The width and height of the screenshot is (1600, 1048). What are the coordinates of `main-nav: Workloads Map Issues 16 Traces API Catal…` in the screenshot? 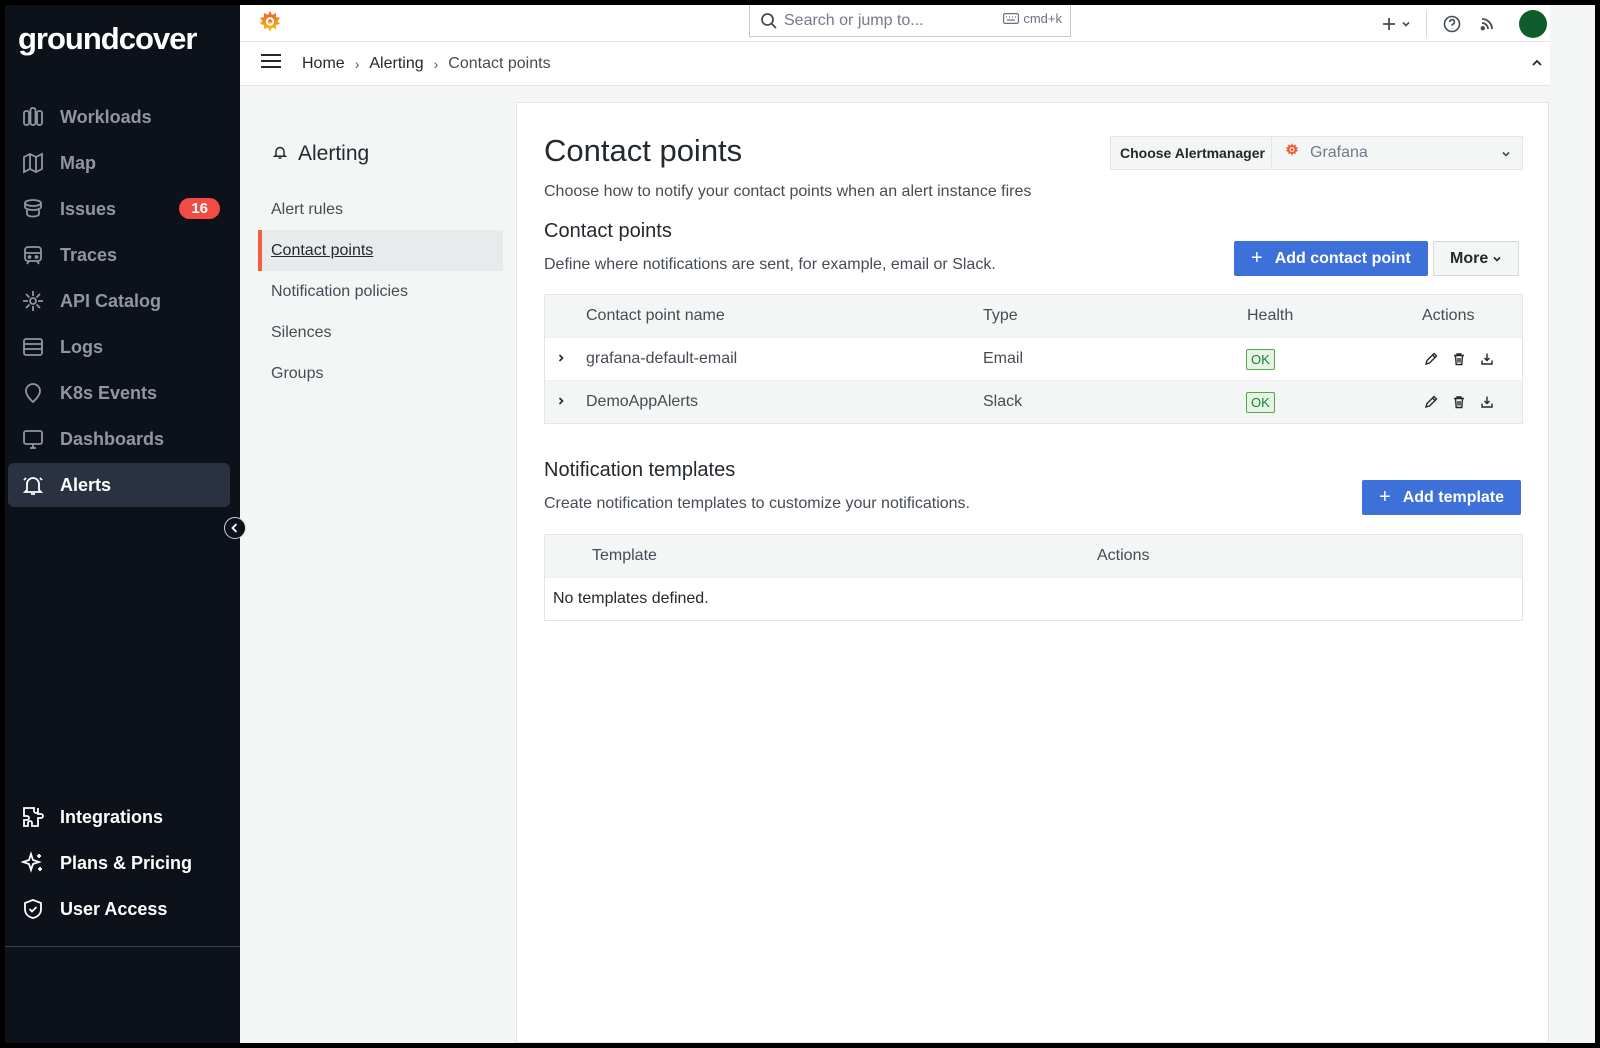 It's located at (119, 302).